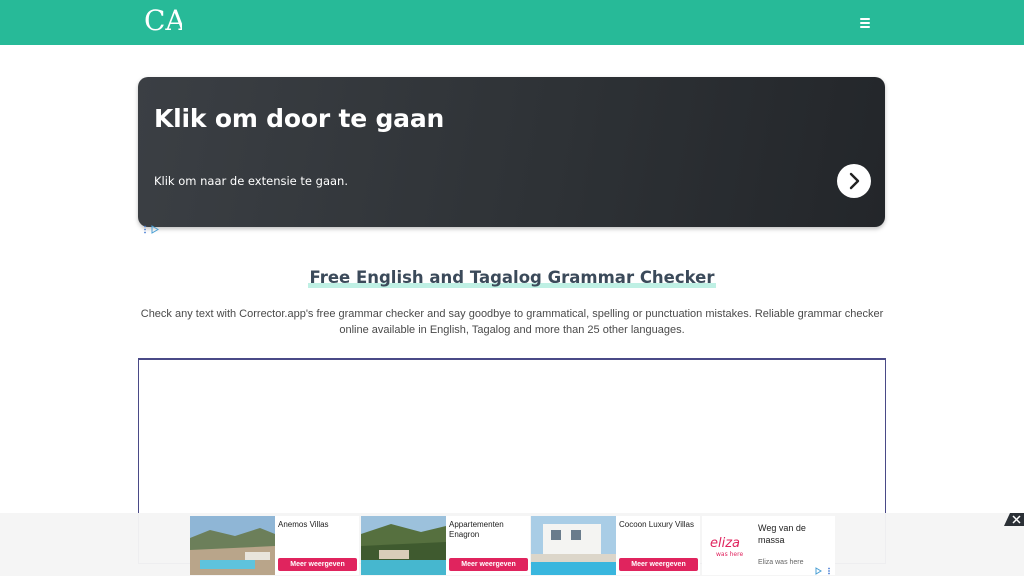 This screenshot has height=576, width=1024. I want to click on corrector-app-logo: CA, so click(162, 23).